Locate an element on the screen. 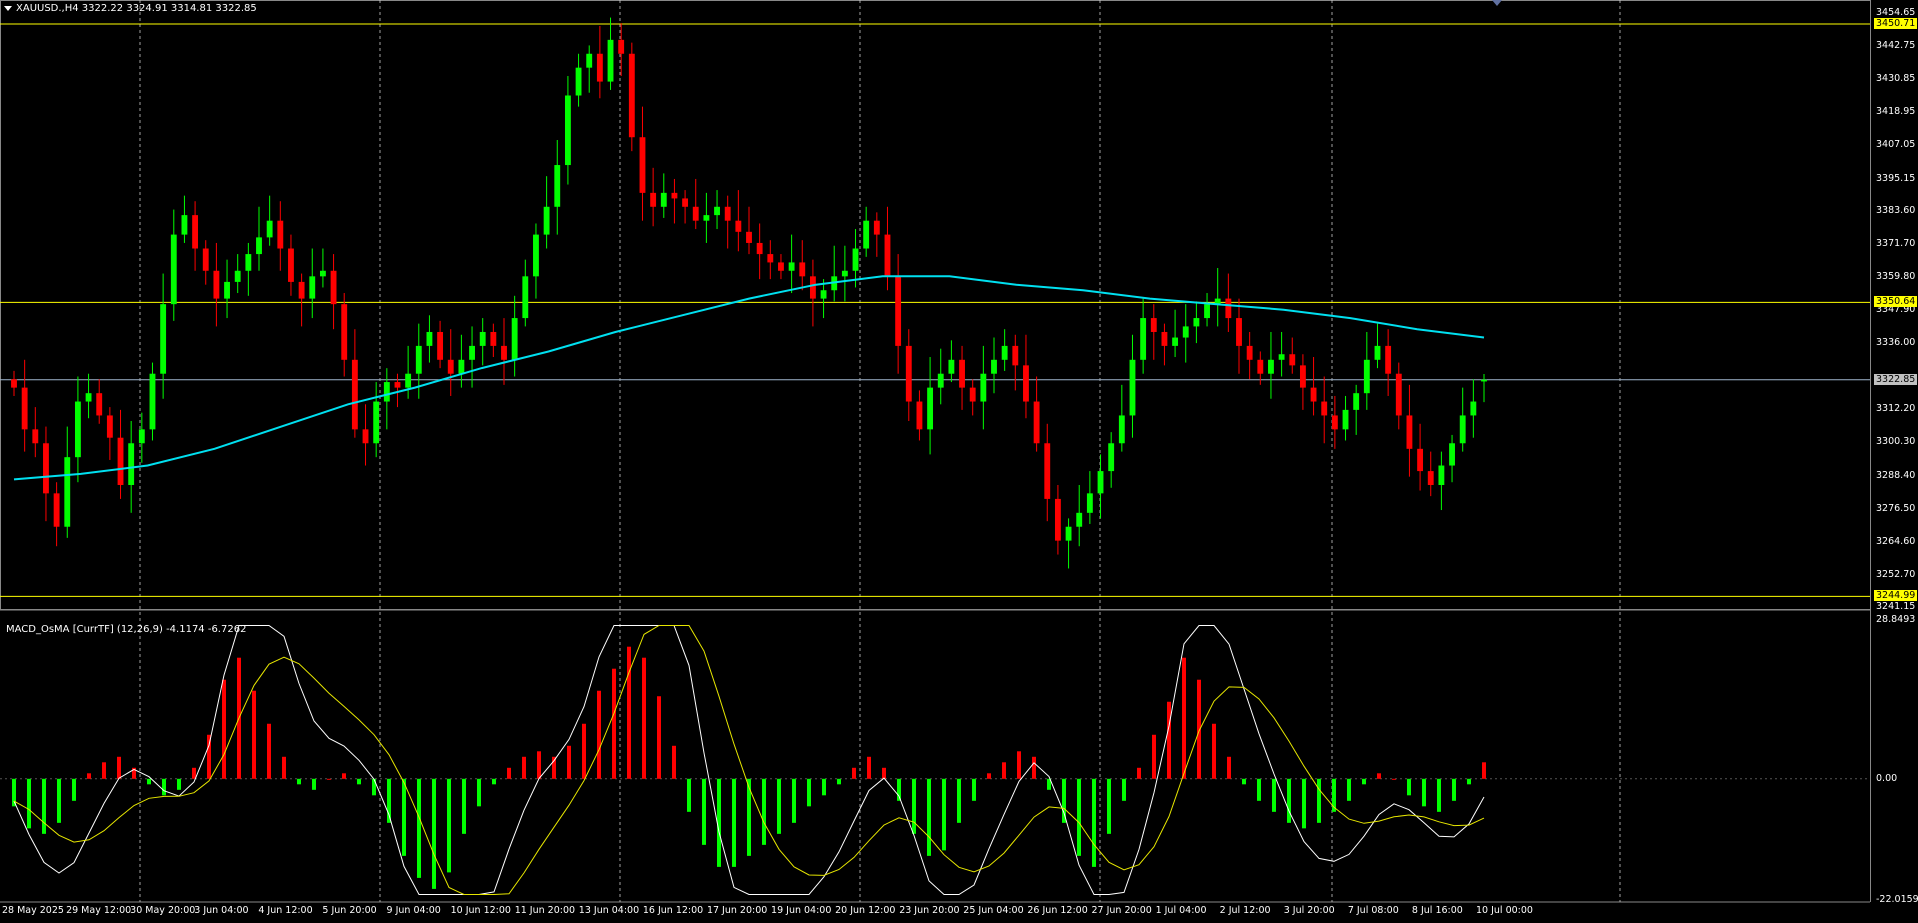  price-level-tag: 3350.64 is located at coordinates (1896, 302).